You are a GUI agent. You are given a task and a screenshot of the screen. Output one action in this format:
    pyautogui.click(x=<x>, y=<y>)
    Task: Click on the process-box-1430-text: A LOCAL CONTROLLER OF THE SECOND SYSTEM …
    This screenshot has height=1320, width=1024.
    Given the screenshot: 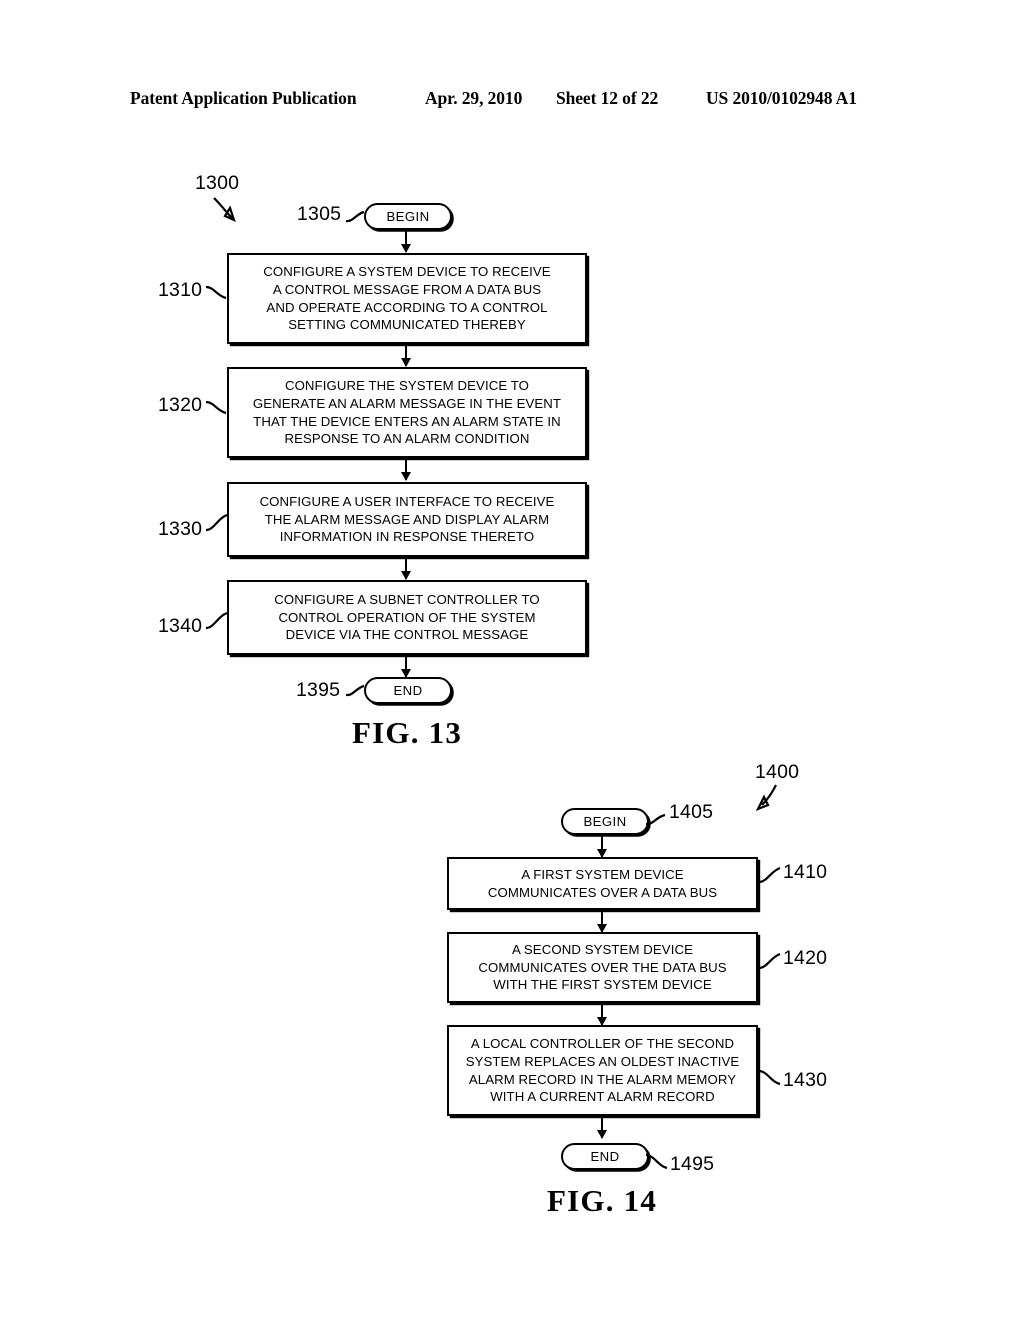 What is the action you would take?
    pyautogui.click(x=602, y=1070)
    